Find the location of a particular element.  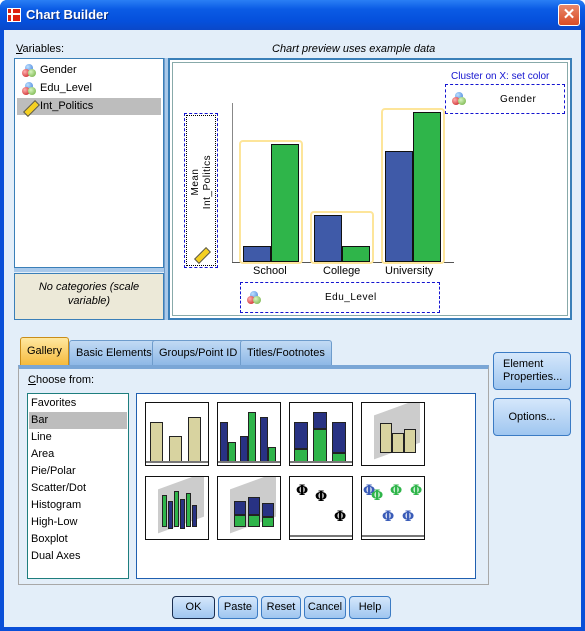

y-axis-line is located at coordinates (232, 183).